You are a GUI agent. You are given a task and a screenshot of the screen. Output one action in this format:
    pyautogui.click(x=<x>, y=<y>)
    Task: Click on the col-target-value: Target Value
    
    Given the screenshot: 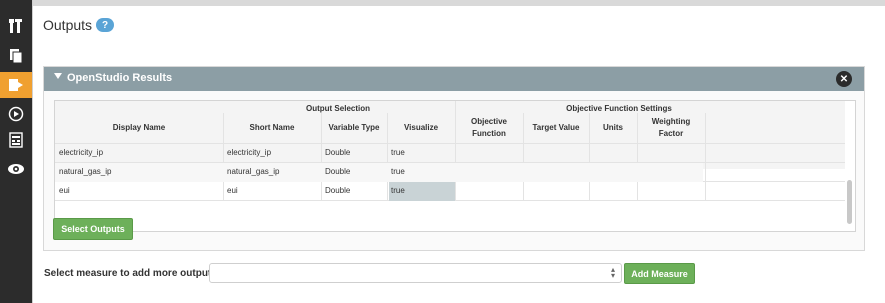 What is the action you would take?
    pyautogui.click(x=556, y=128)
    